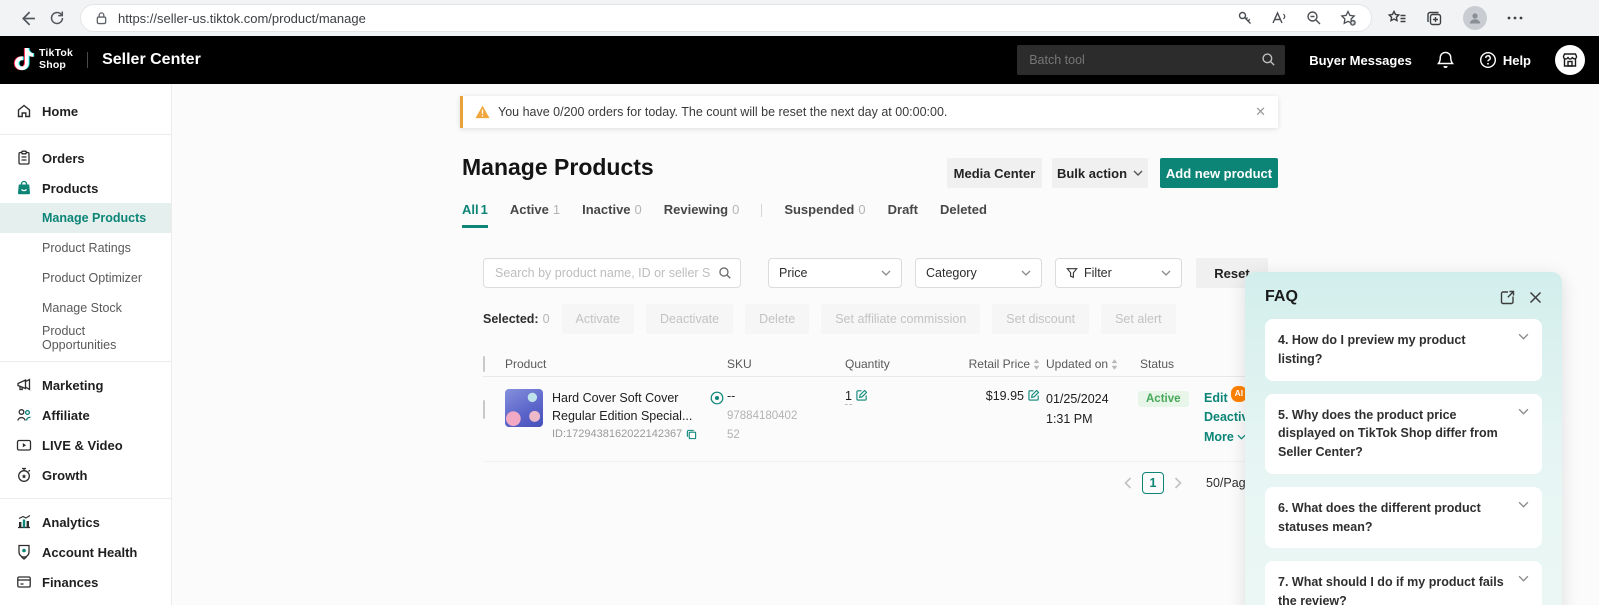  I want to click on sidebar-item-affiliate: Affiliate, so click(85, 415).